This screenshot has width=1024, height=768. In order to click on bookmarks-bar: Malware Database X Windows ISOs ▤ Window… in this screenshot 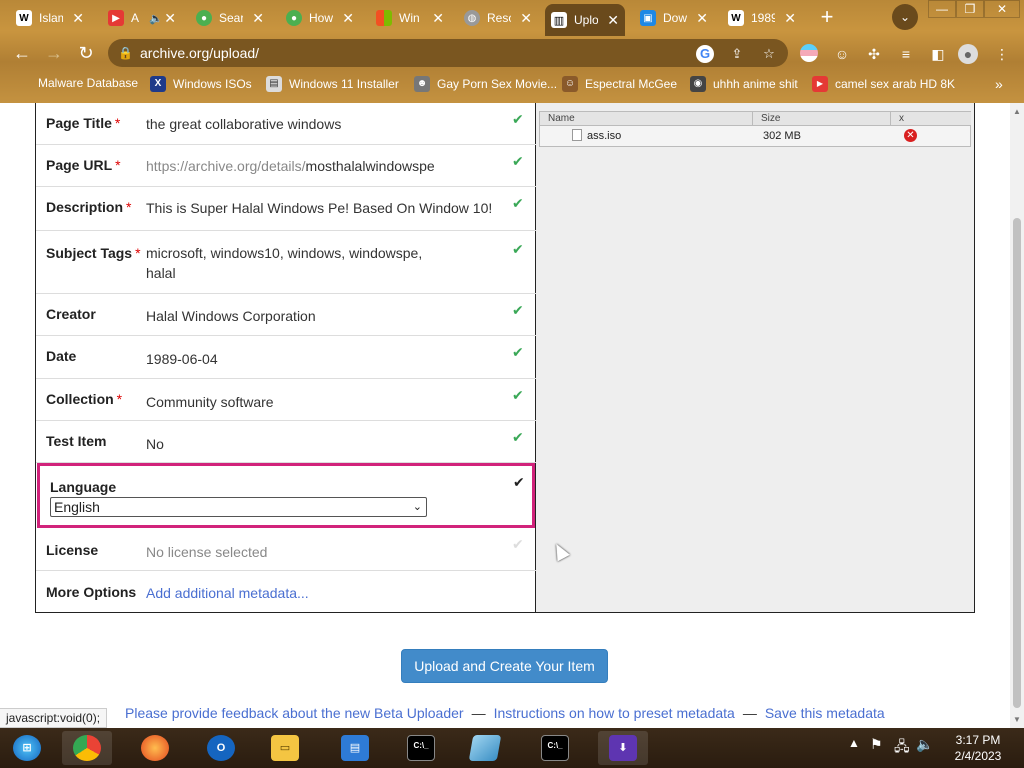, I will do `click(512, 84)`.